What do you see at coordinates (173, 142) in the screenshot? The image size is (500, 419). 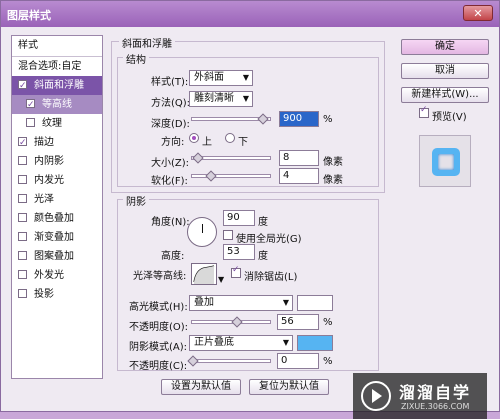 I see `direction-label: 方向:` at bounding box center [173, 142].